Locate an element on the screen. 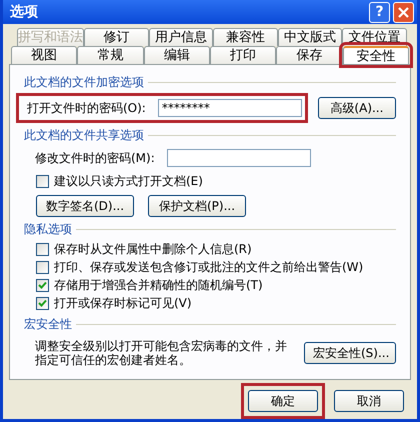  checkbox-label: 保存时从文件属性中删除个人信息(R) is located at coordinates (153, 249).